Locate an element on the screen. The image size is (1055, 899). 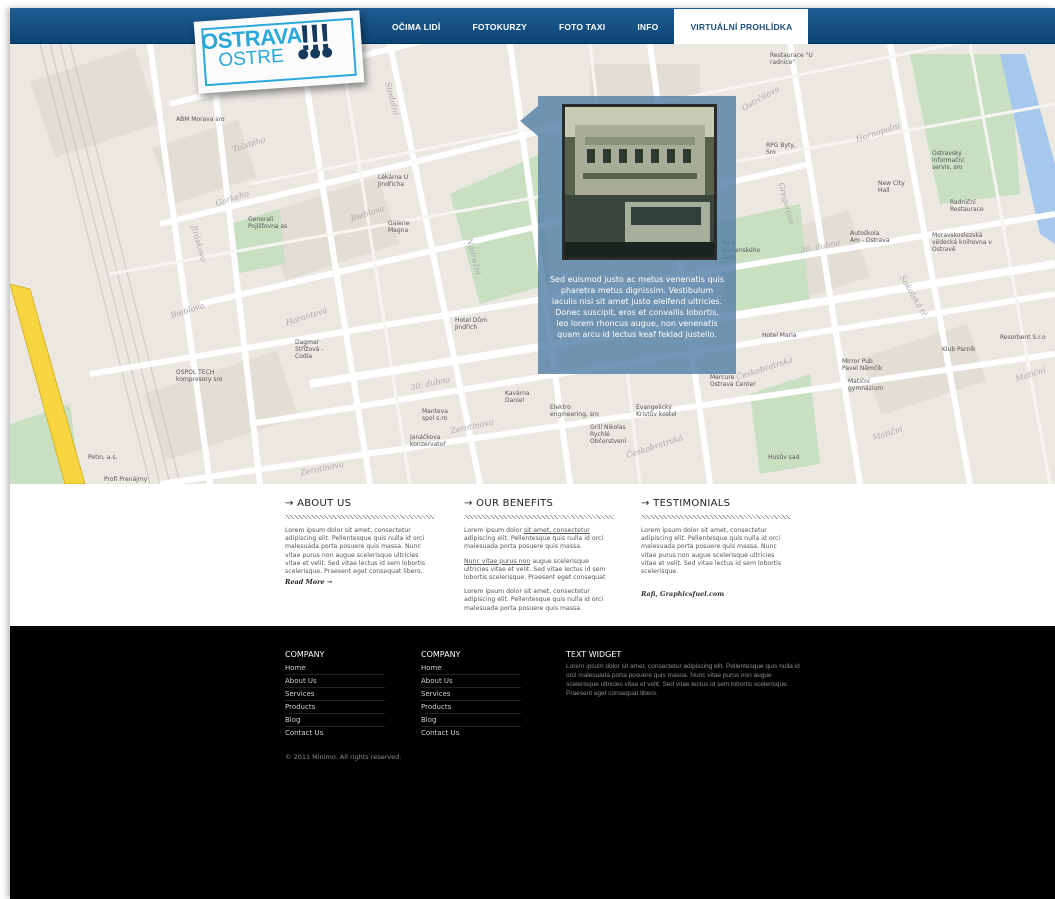
read-more-link: Read More → is located at coordinates (360, 582).